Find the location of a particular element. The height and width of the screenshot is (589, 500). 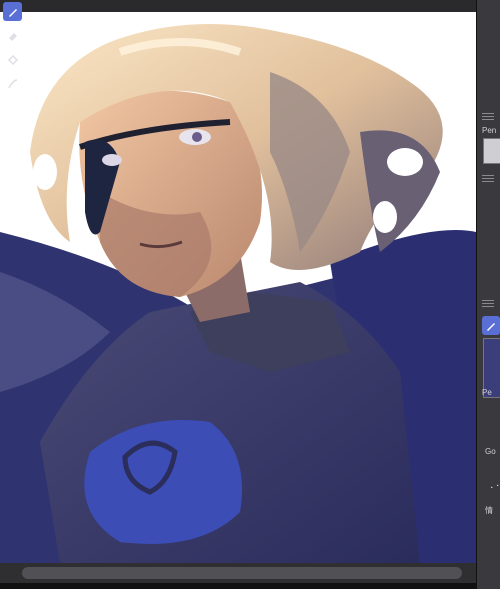

bottom-label-2: 情 is located at coordinates (489, 510).